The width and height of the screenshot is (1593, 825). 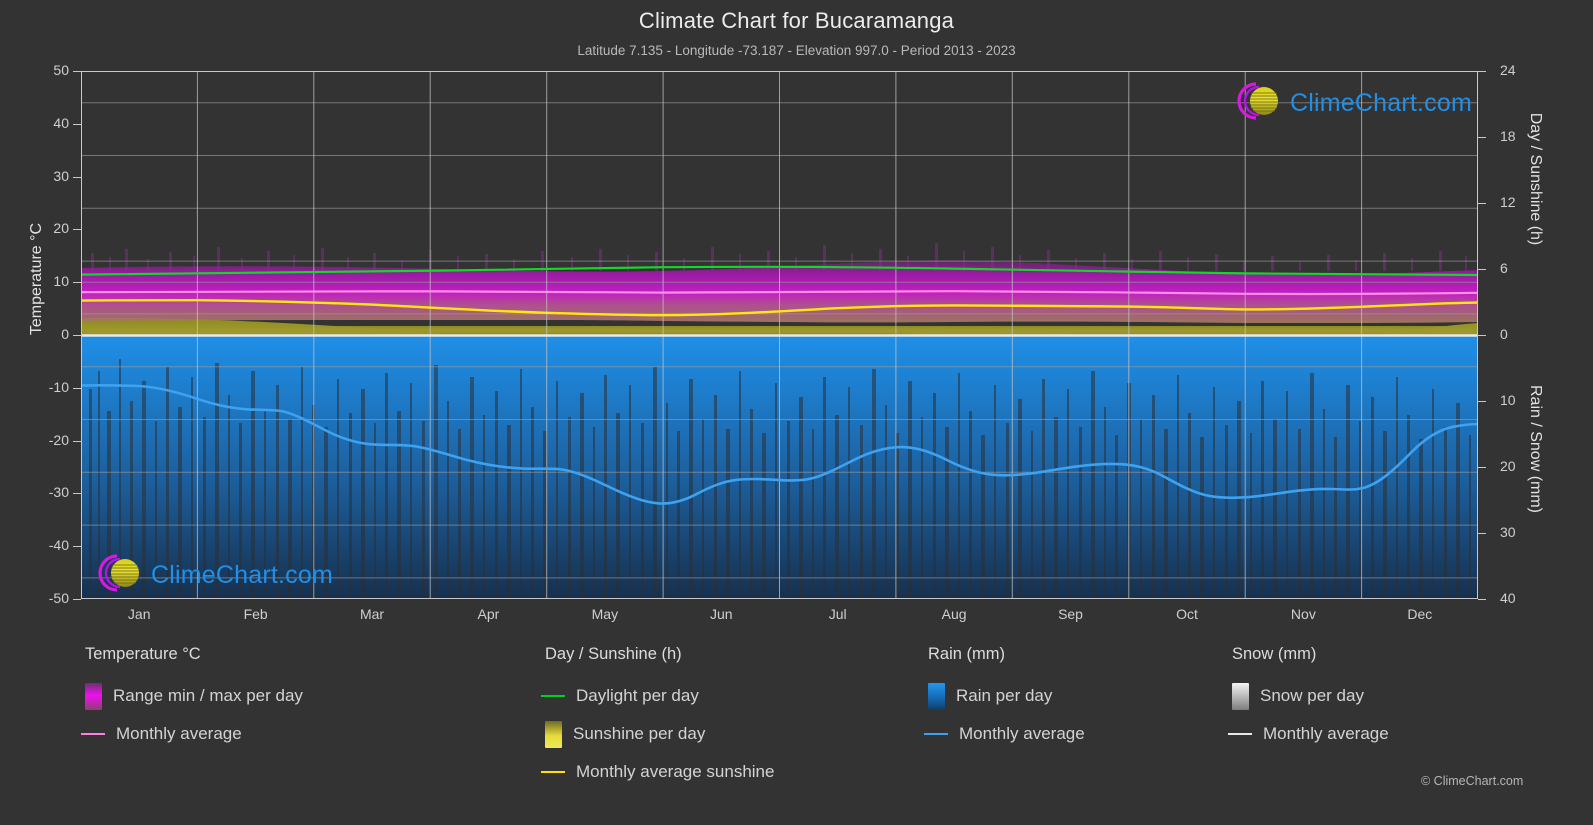 What do you see at coordinates (1274, 654) in the screenshot?
I see `legend-heading-snow: Snow (mm)` at bounding box center [1274, 654].